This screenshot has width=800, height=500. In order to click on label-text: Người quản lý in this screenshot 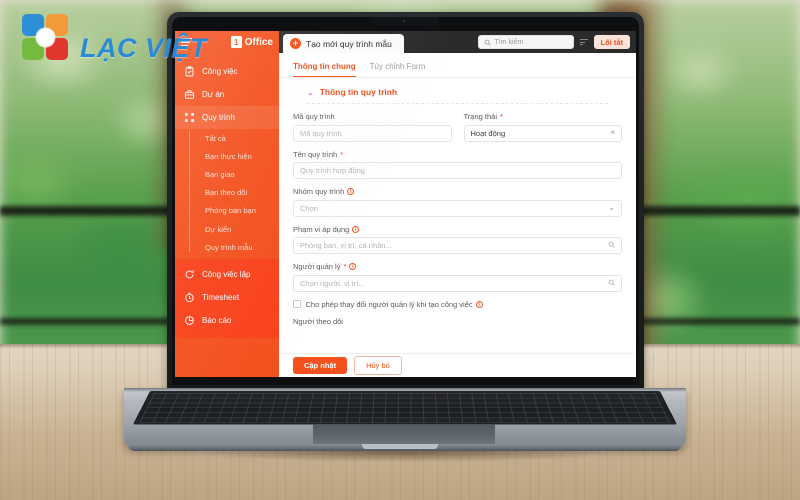, I will do `click(317, 266)`.